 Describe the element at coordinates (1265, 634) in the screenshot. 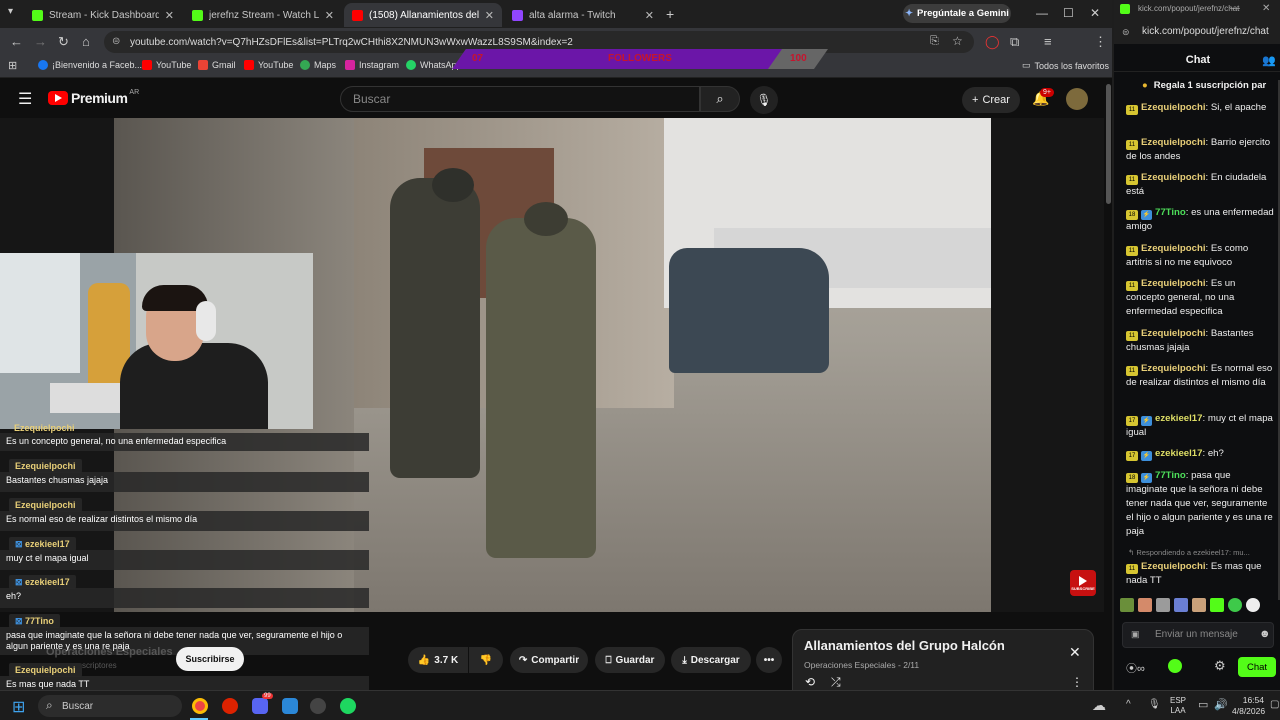

I see `emoji-icon: ☻` at that location.